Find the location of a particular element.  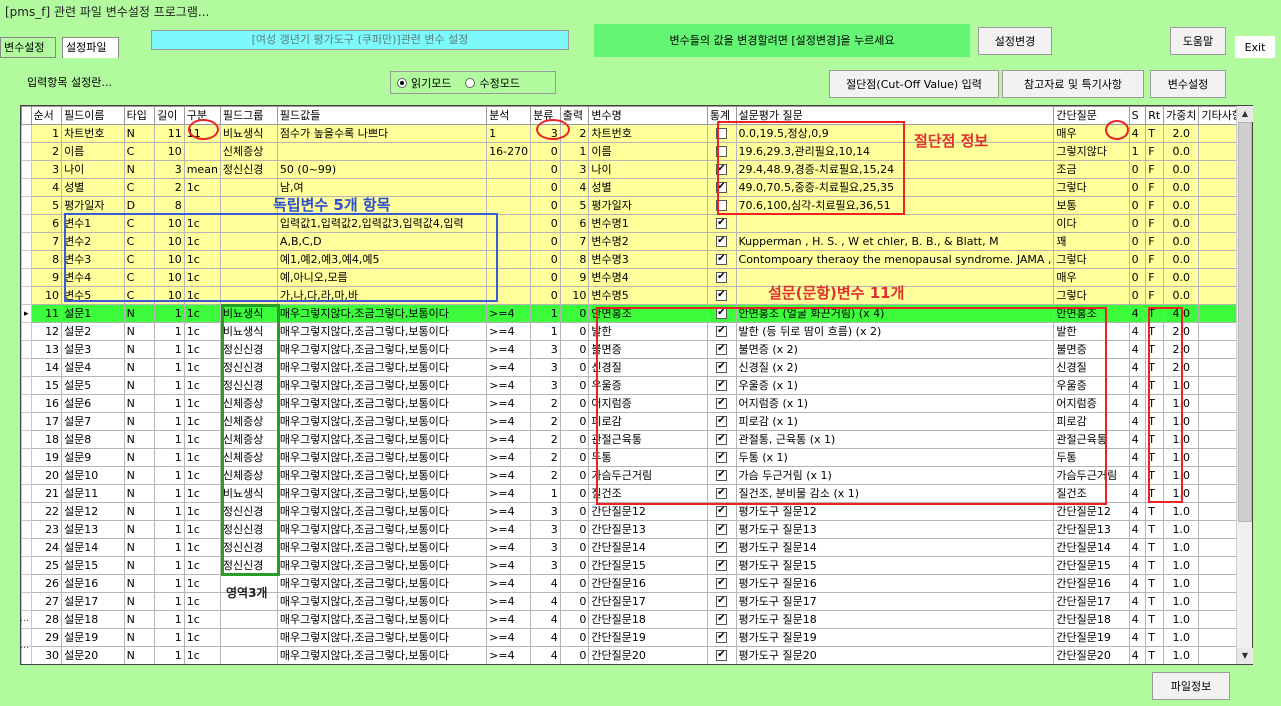

table-cell: 가,나,다,라,마,바 is located at coordinates (382, 295).